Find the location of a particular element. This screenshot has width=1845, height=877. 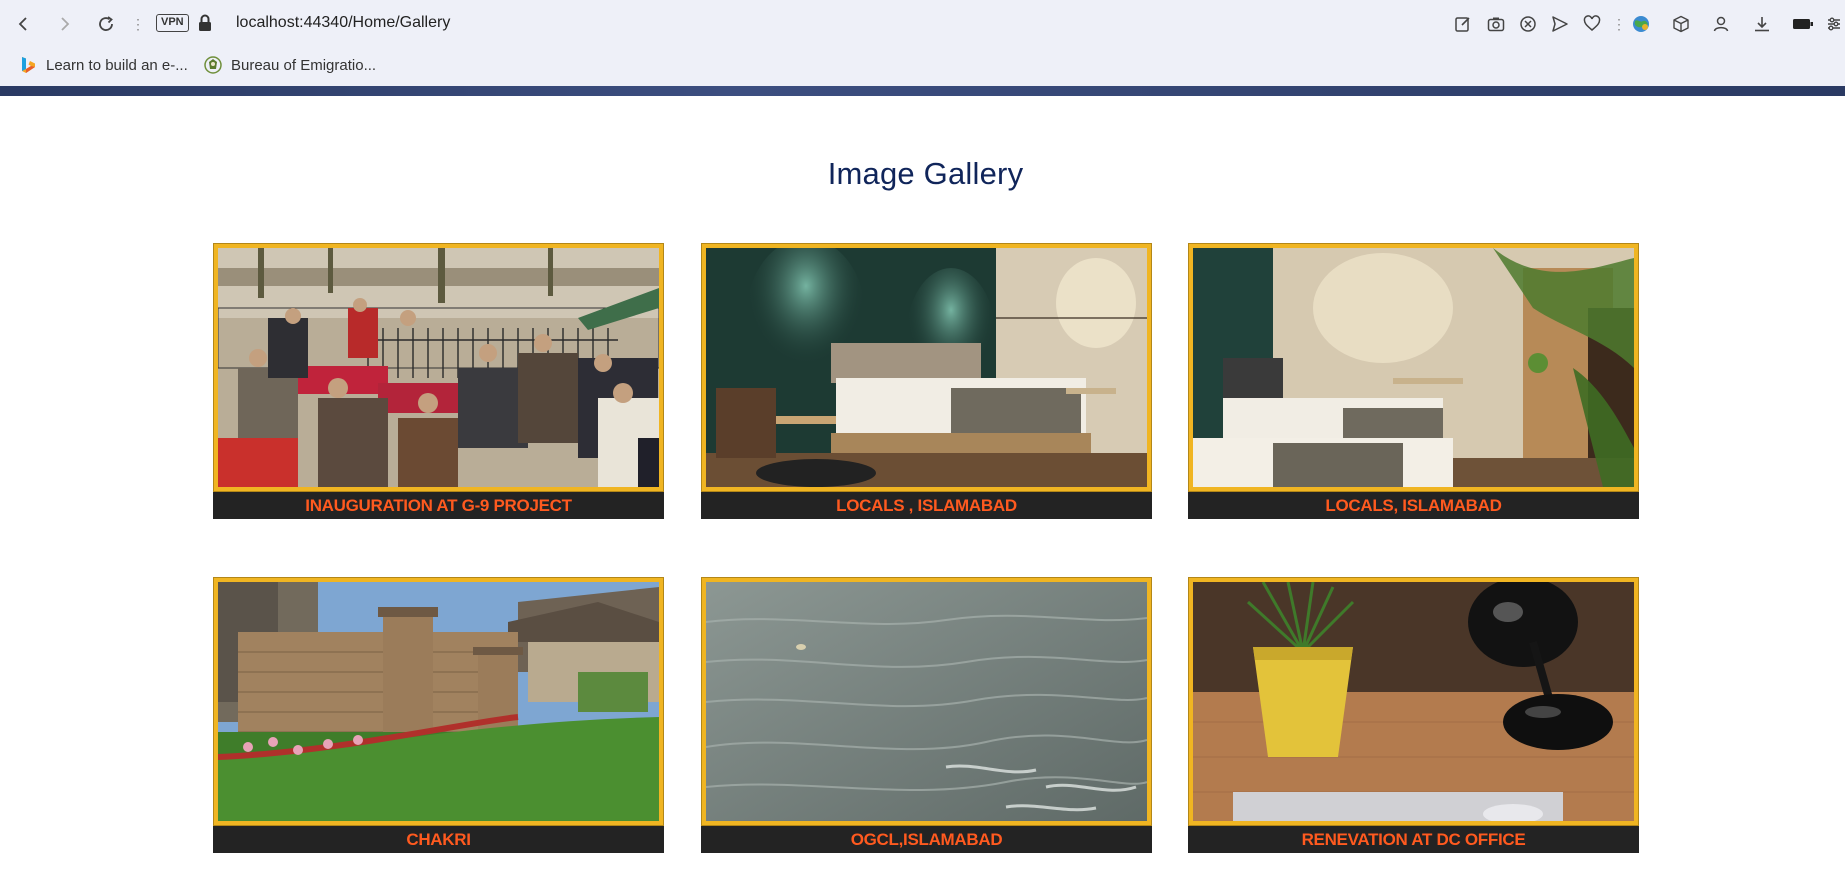

gallery-caption: LOCALS , ISLAMABAD is located at coordinates (926, 505).